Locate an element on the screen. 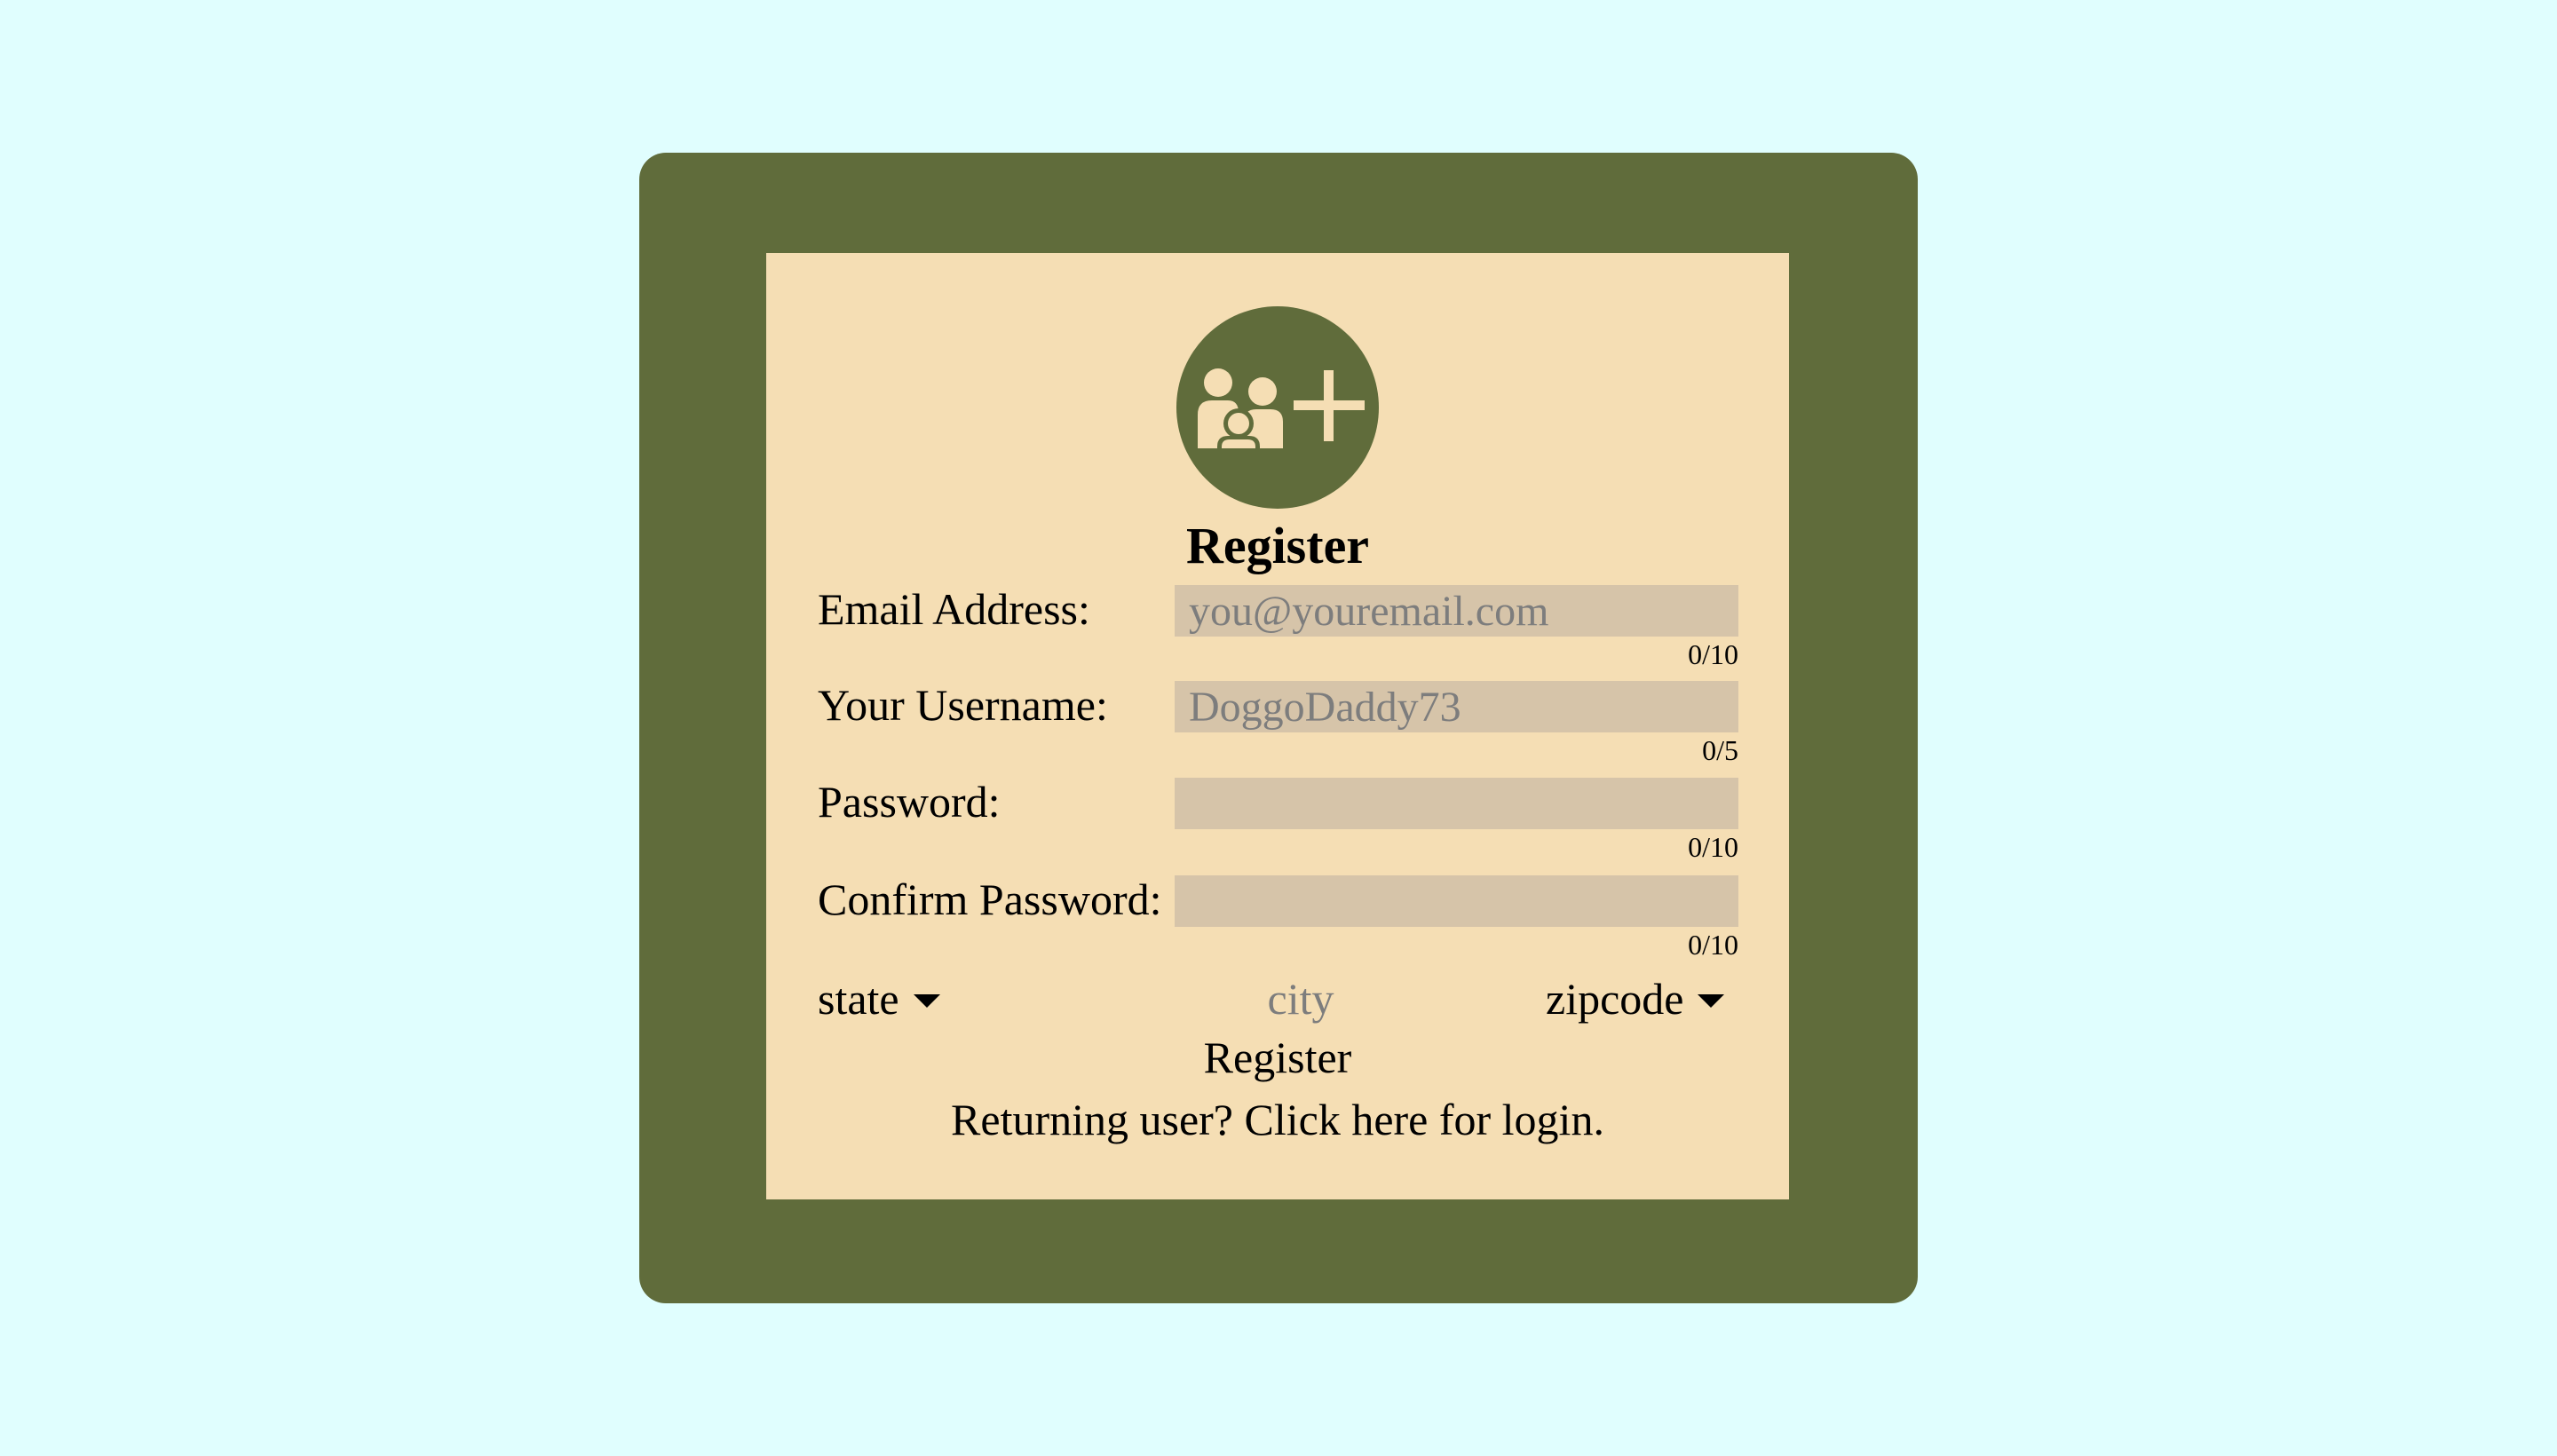 The width and height of the screenshot is (2557, 1456). register-button: Register is located at coordinates (1277, 1057).